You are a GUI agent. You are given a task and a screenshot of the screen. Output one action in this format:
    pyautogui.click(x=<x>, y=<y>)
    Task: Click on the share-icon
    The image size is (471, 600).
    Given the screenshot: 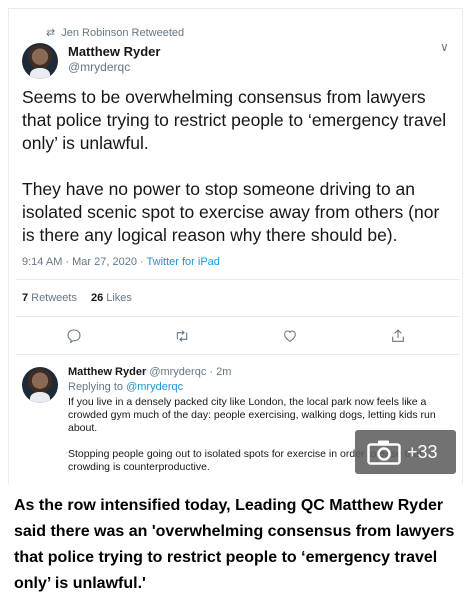 What is the action you would take?
    pyautogui.click(x=400, y=338)
    